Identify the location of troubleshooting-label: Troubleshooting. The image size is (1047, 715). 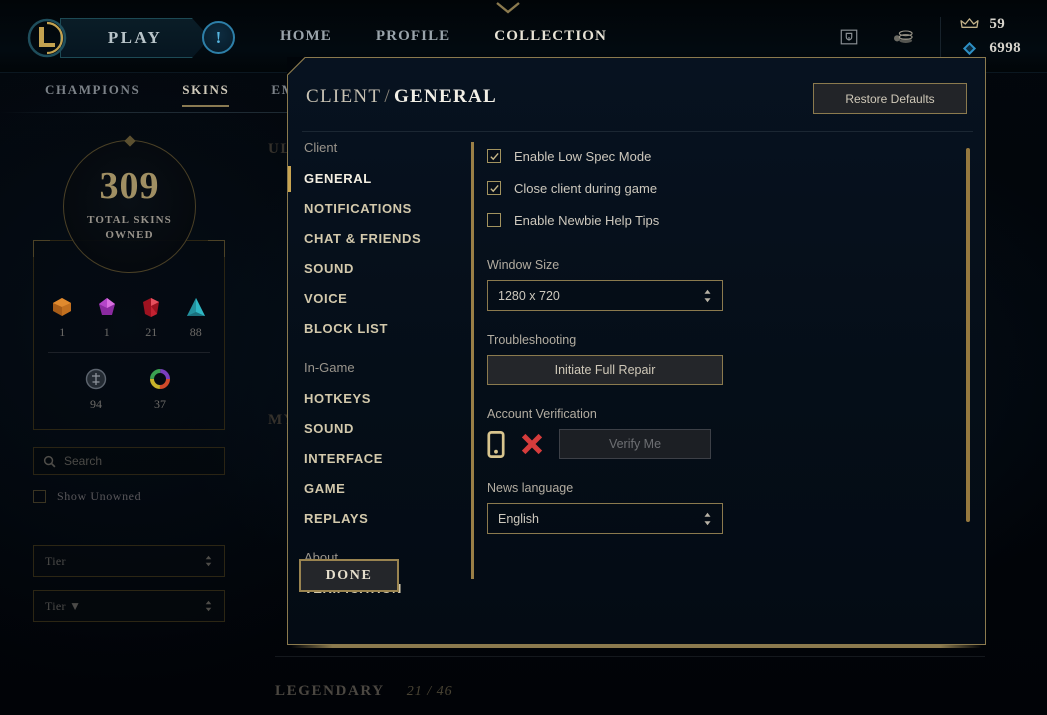
(532, 340).